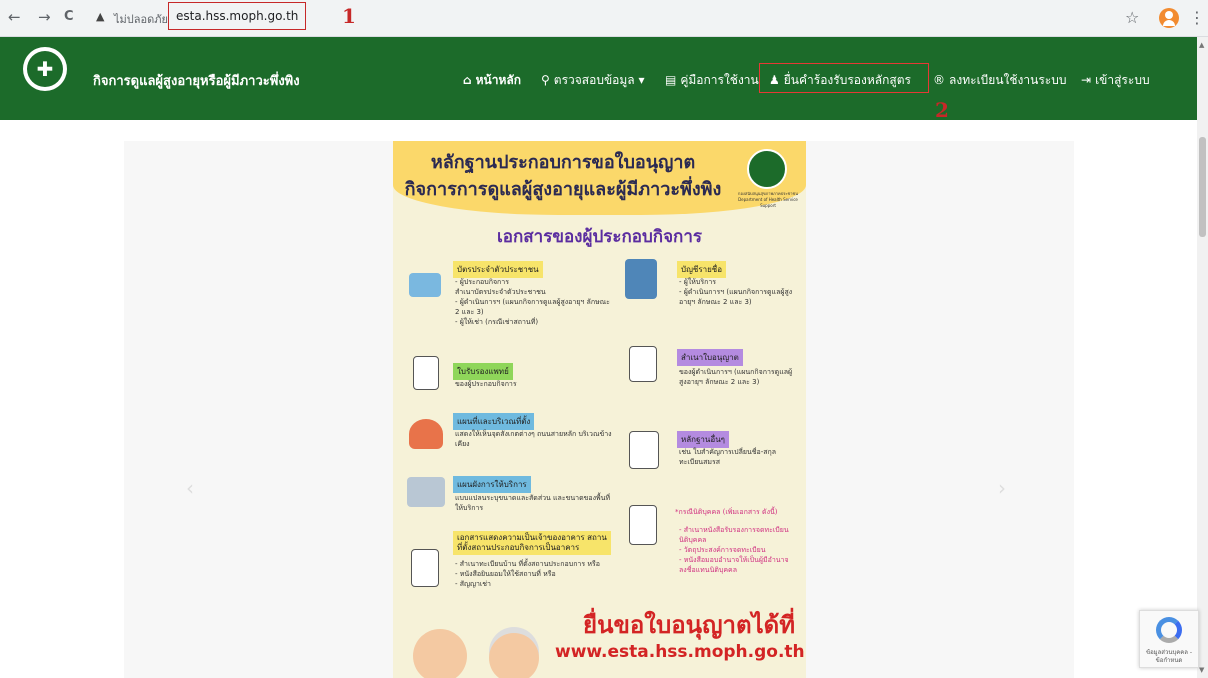  What do you see at coordinates (196, 80) in the screenshot?
I see `site-title: กิจการดูแลผู้สูงอายุหรือผู้มีภาวะพึ่งพิง` at bounding box center [196, 80].